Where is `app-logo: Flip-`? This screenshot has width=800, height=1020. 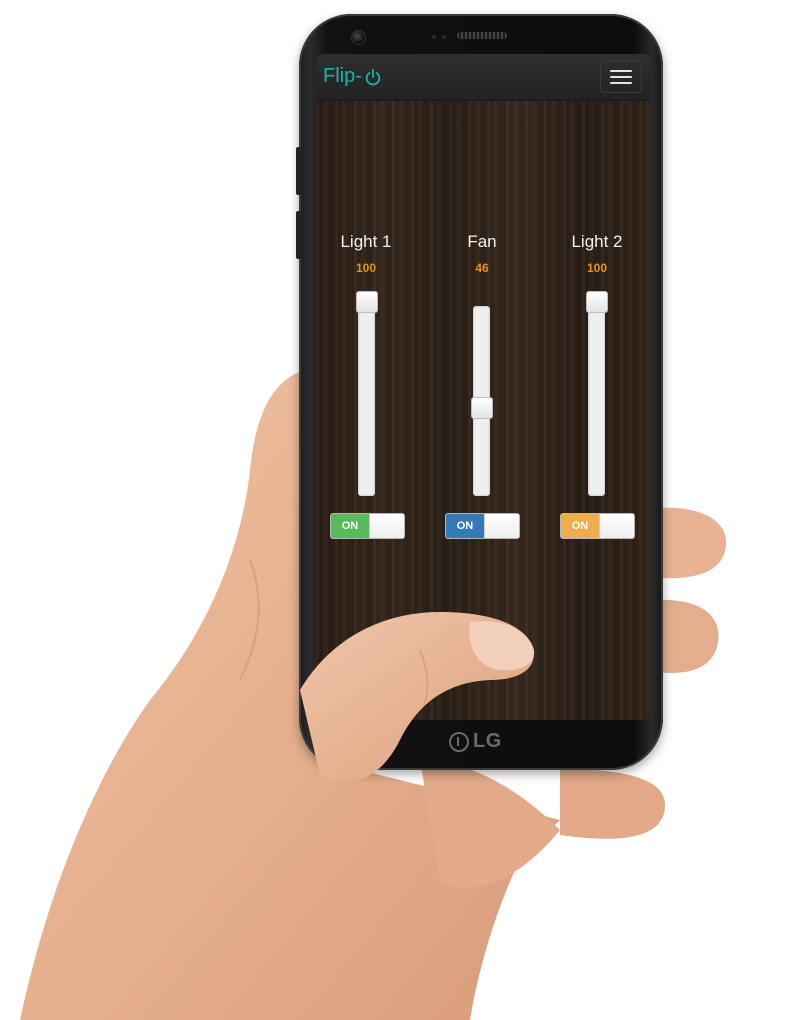
app-logo: Flip- is located at coordinates (352, 76).